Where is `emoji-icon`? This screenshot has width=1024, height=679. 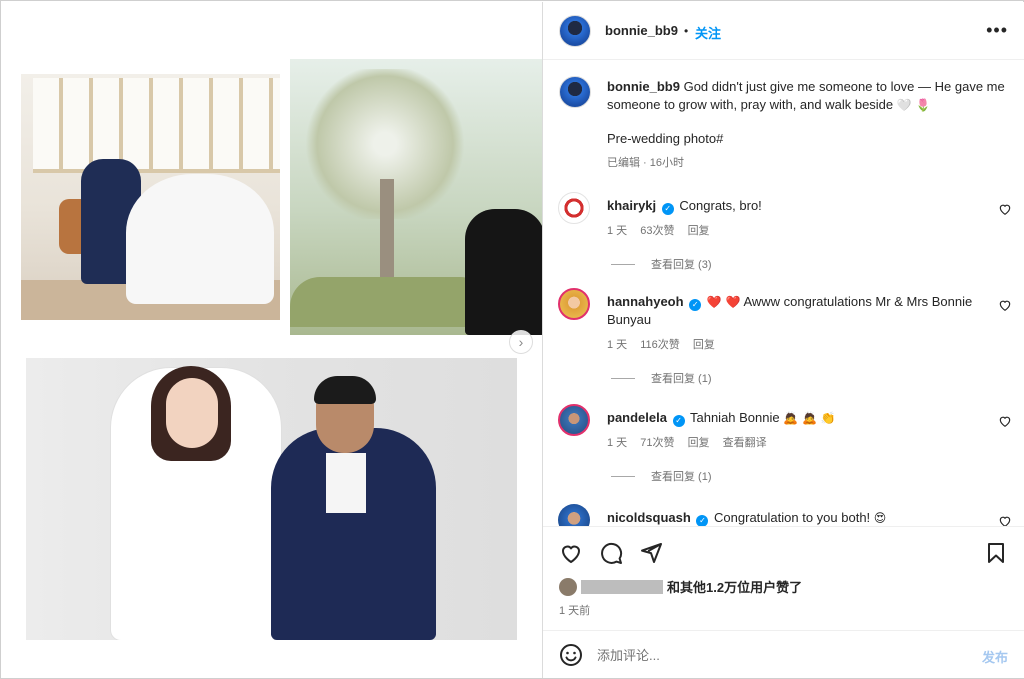
emoji-icon is located at coordinates (571, 655).